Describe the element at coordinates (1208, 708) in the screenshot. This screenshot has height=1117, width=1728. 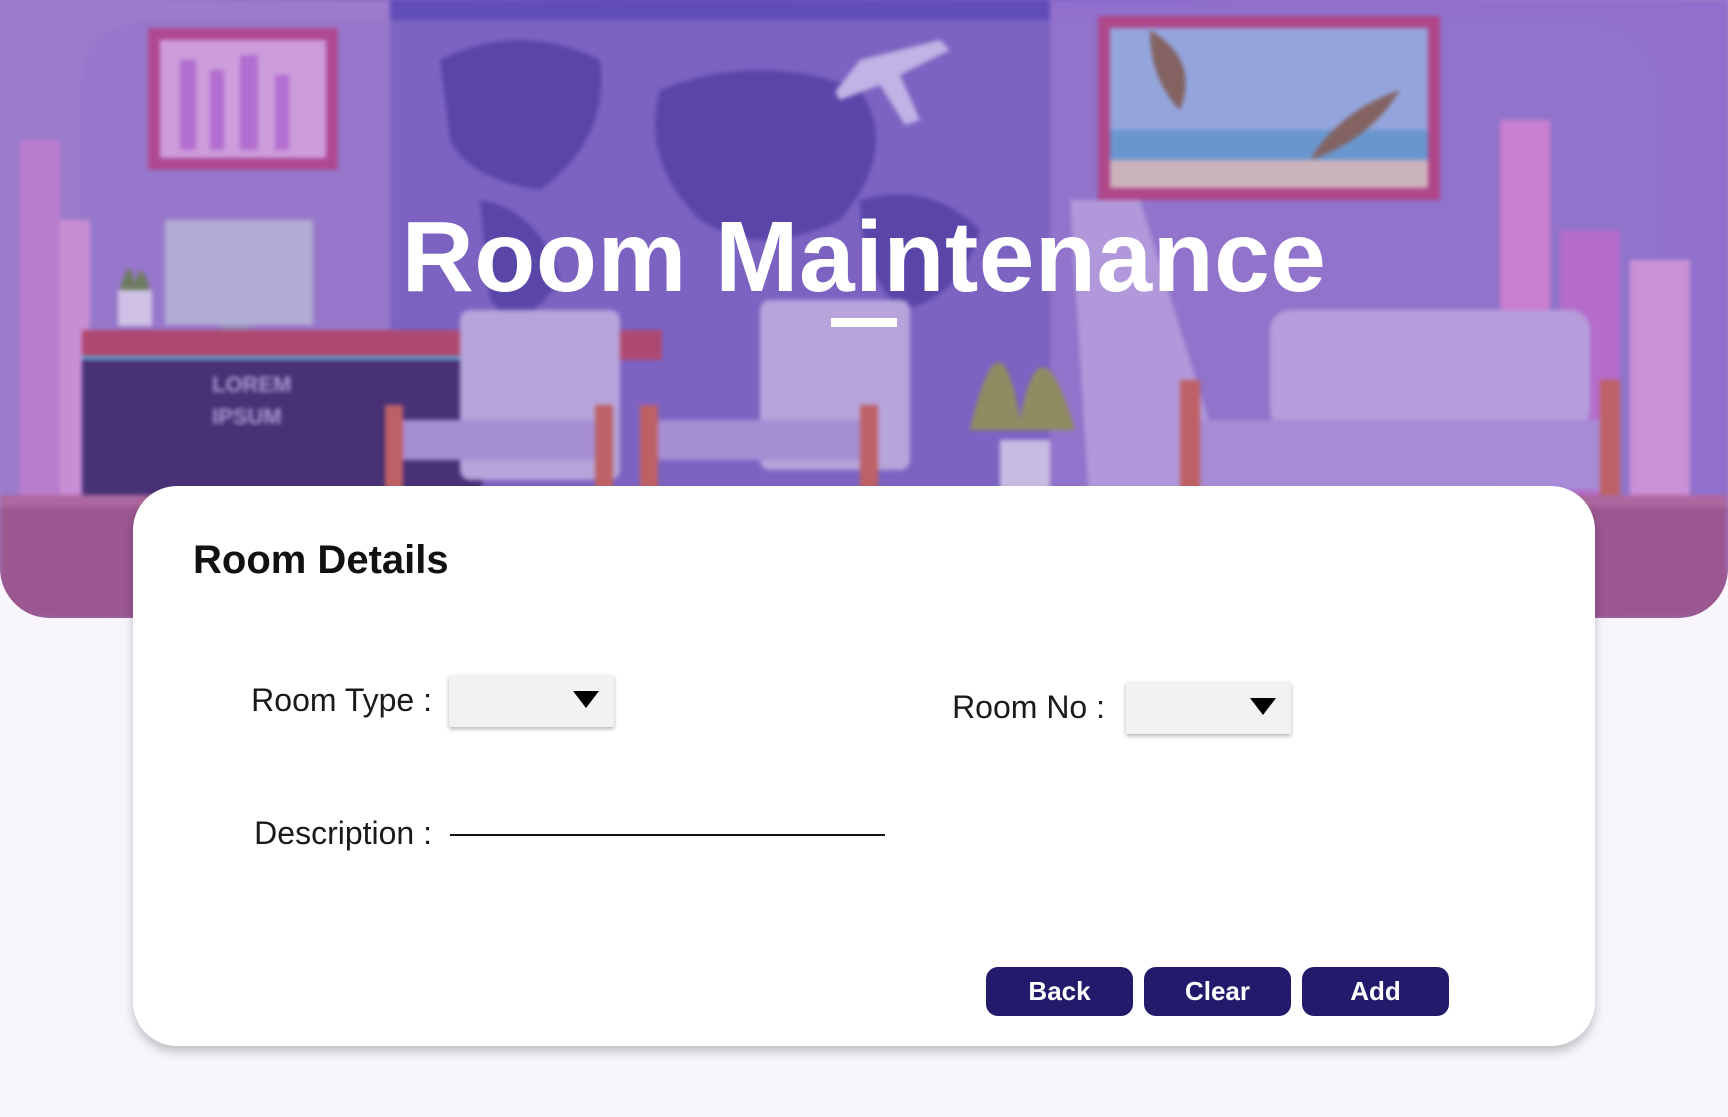
I see `room-no-select` at that location.